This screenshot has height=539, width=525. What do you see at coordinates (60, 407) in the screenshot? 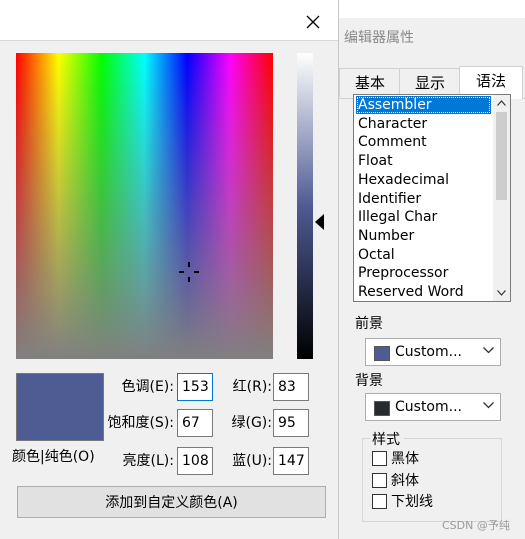
I see `color-preview-swatch` at bounding box center [60, 407].